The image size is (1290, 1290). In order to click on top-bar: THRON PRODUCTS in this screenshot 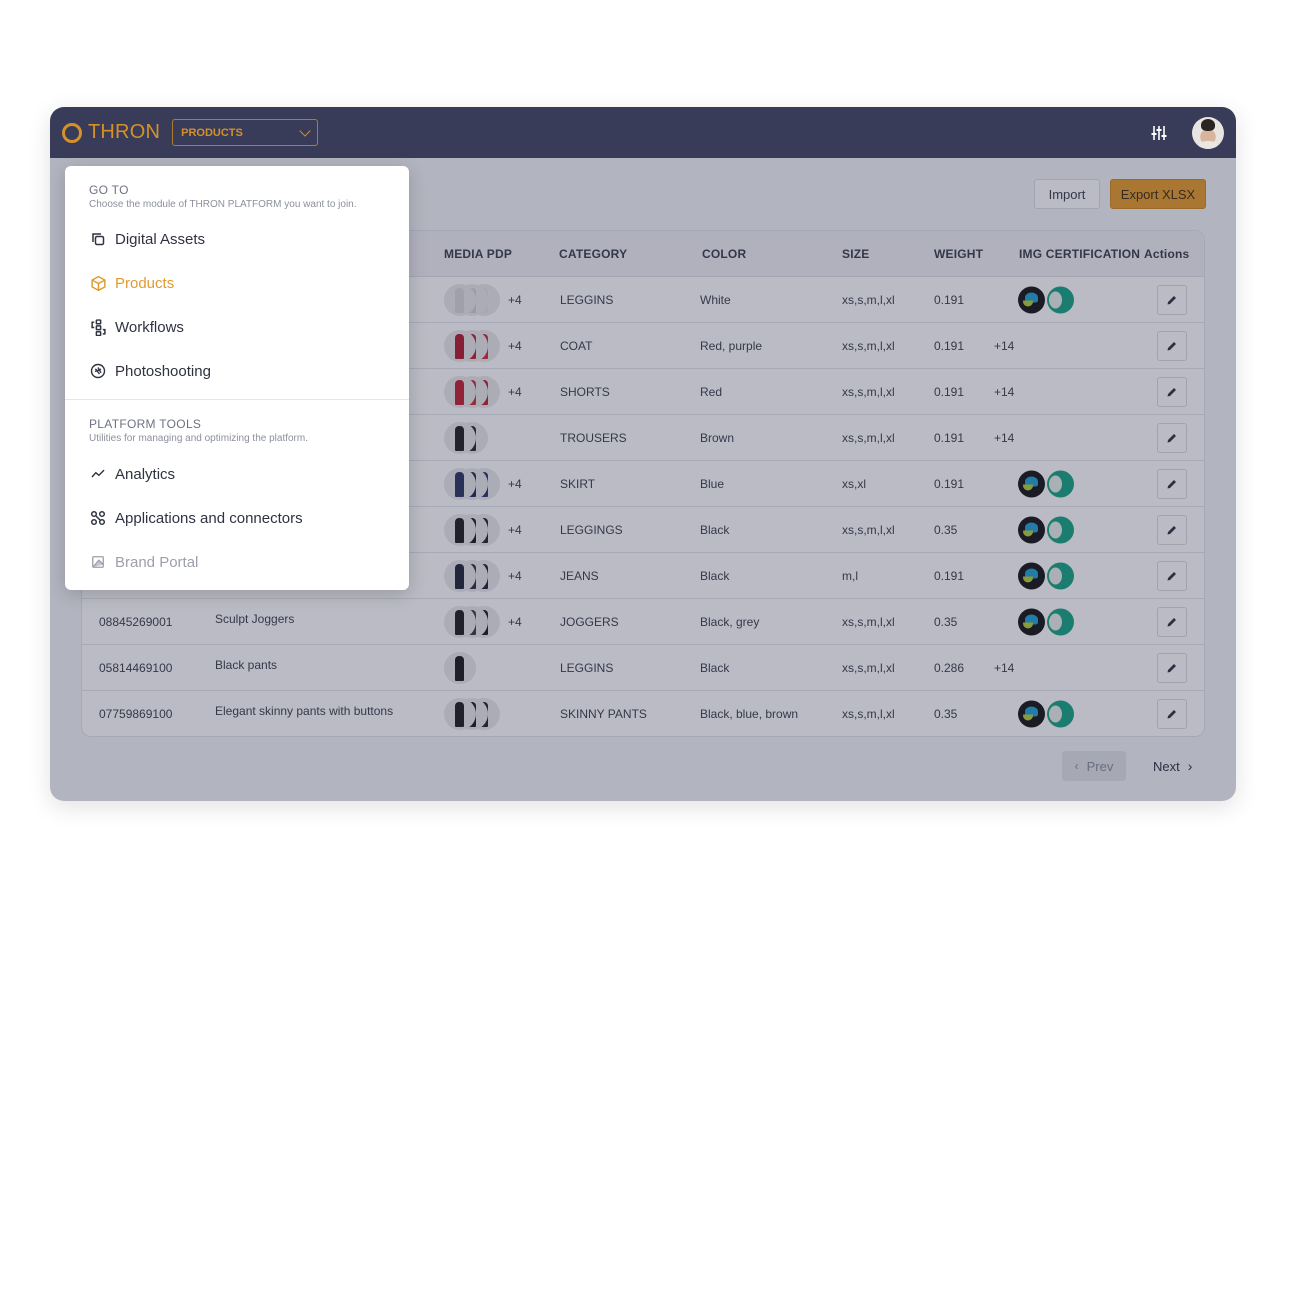, I will do `click(643, 132)`.